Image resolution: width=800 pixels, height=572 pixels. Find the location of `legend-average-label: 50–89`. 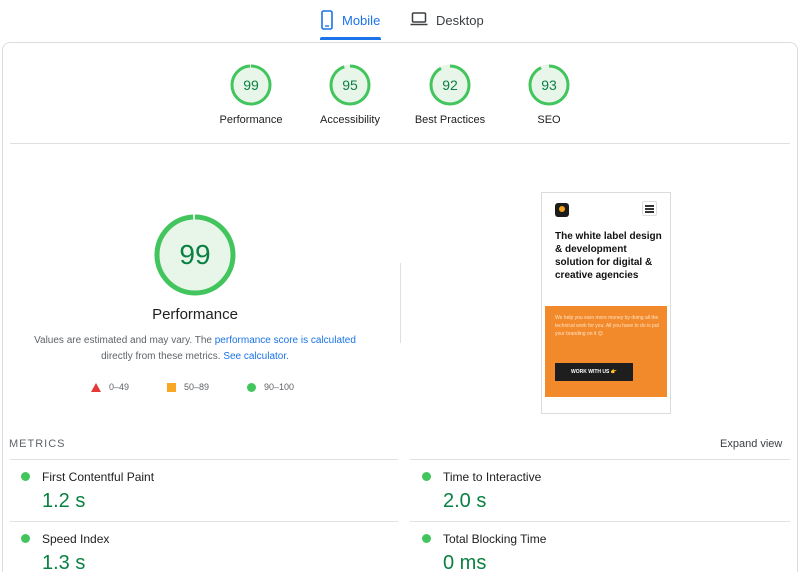

legend-average-label: 50–89 is located at coordinates (197, 387).